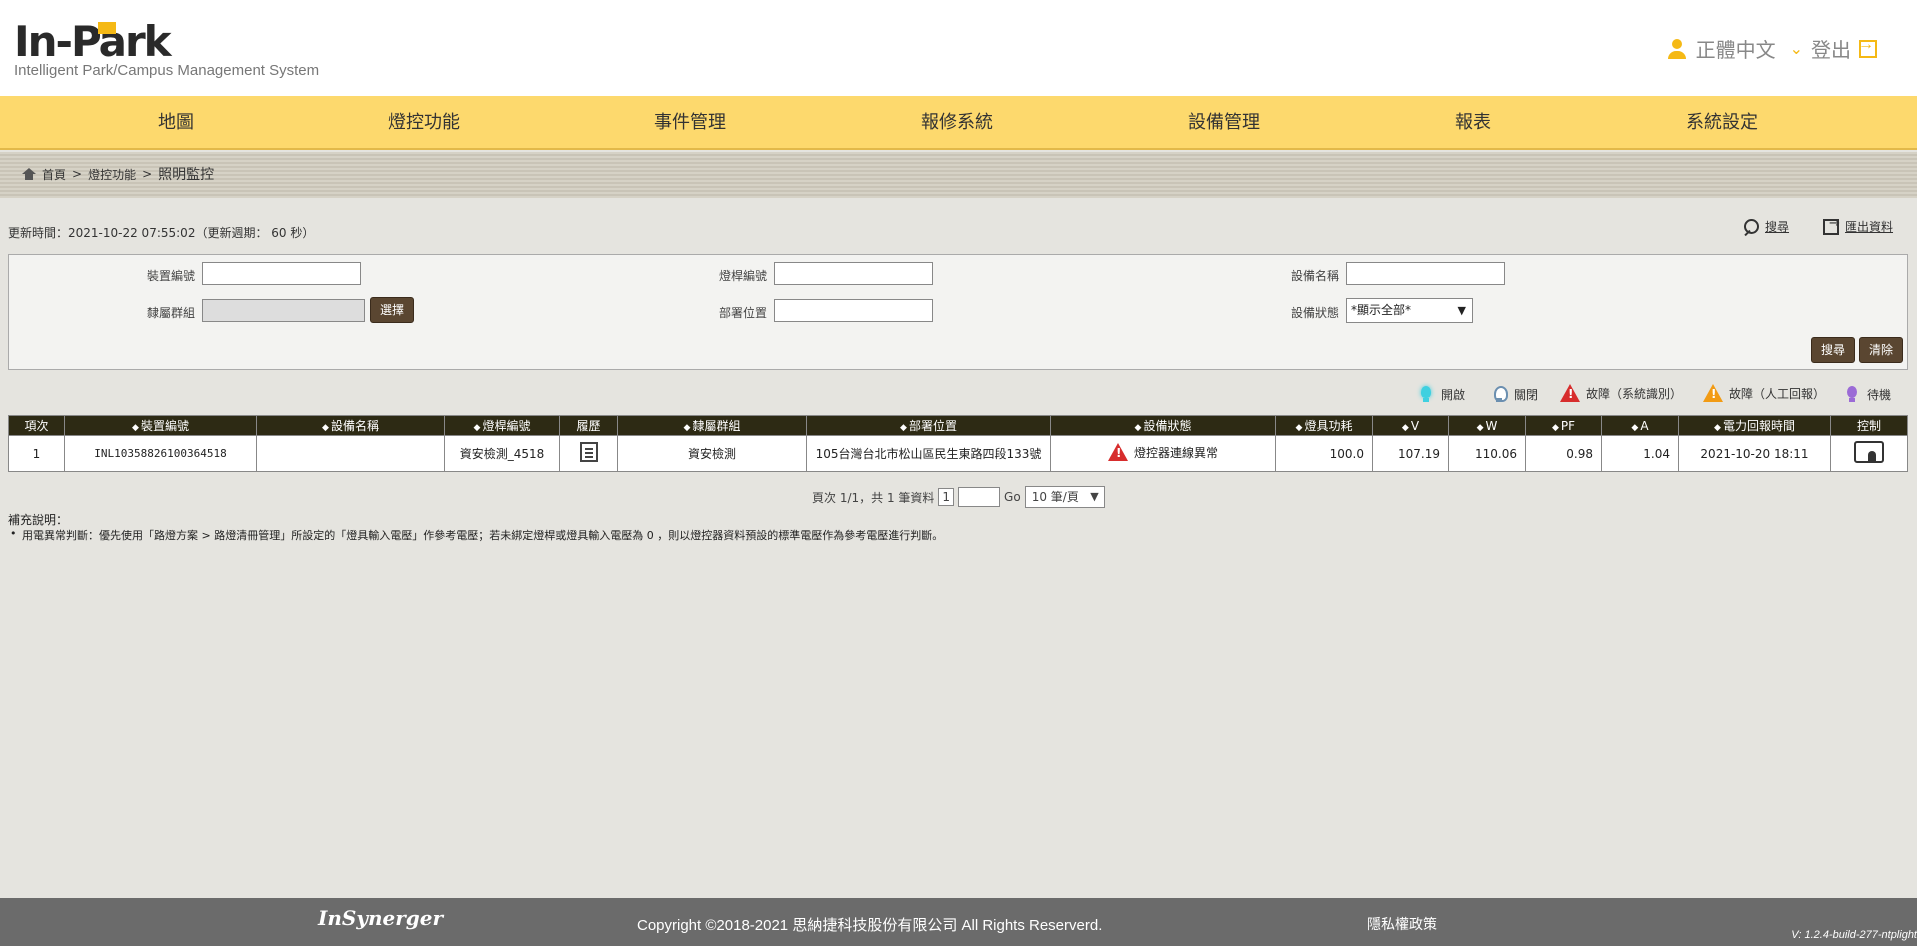 This screenshot has width=1917, height=946. Describe the element at coordinates (1425, 273) in the screenshot. I see `device-name-input` at that location.